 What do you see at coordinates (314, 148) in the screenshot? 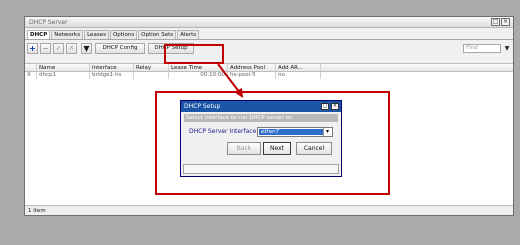
I see `cancel-button: Cancel` at bounding box center [314, 148].